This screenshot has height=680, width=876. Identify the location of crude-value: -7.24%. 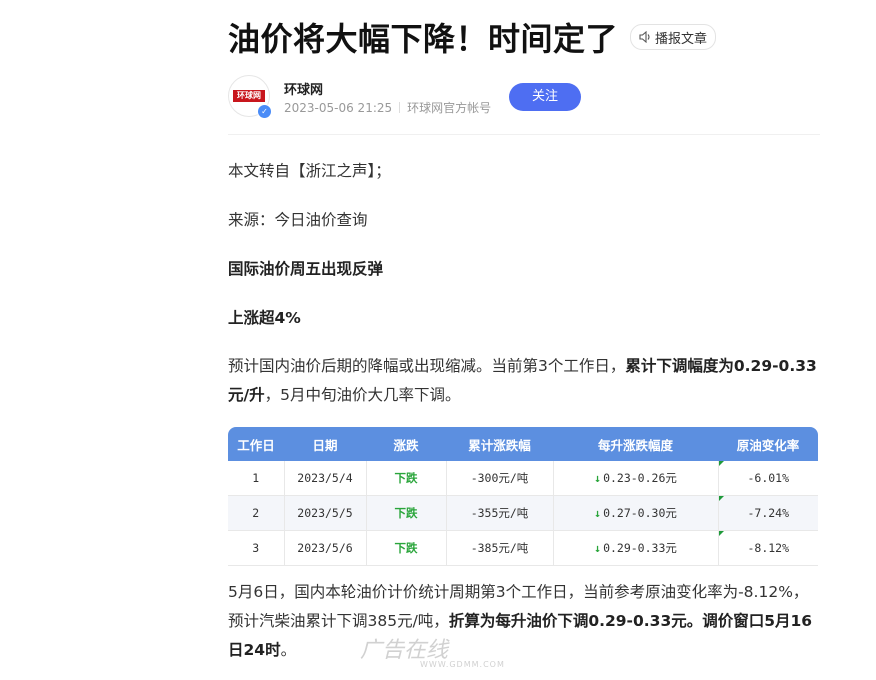
(768, 513).